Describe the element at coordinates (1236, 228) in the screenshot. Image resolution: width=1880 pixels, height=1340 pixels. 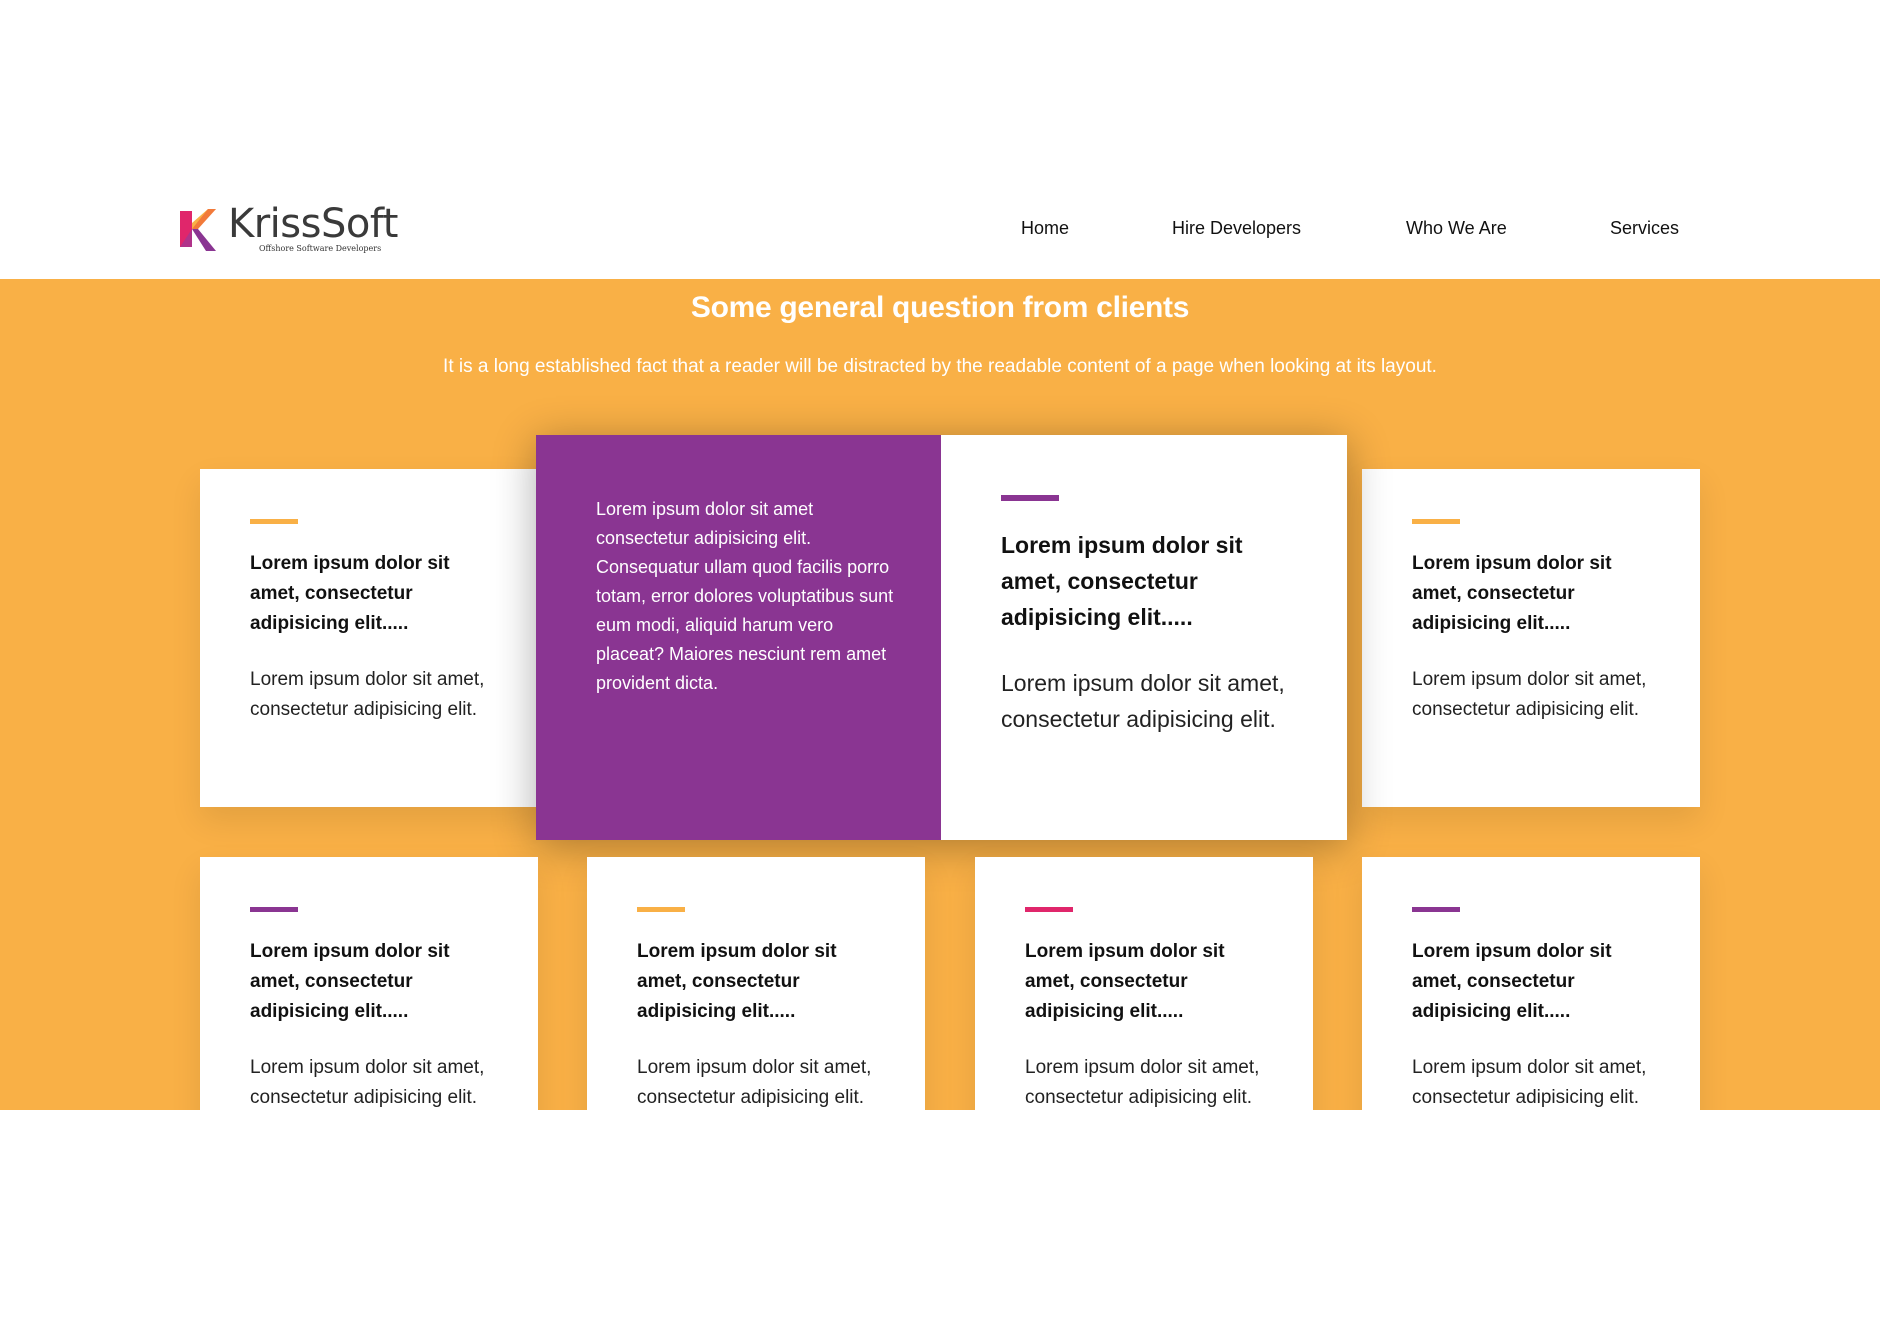
I see `nav-hire-developers: Hire Developers` at that location.